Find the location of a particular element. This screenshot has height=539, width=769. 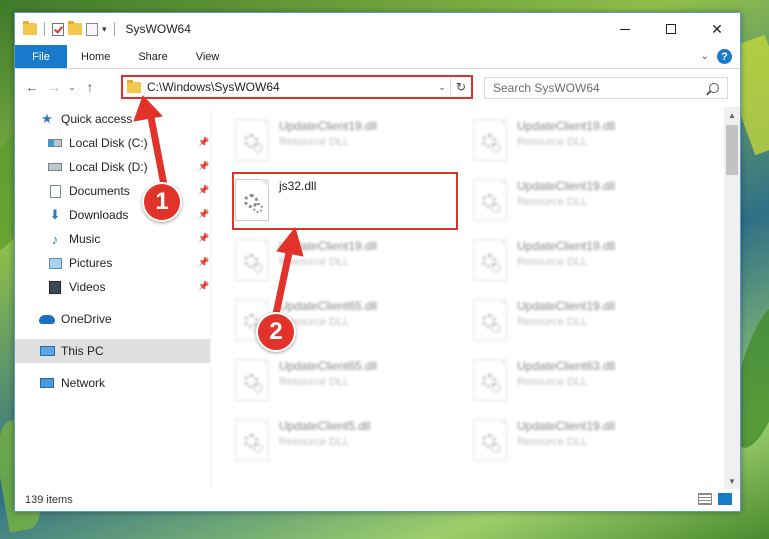

back-button: ← is located at coordinates (32, 87).